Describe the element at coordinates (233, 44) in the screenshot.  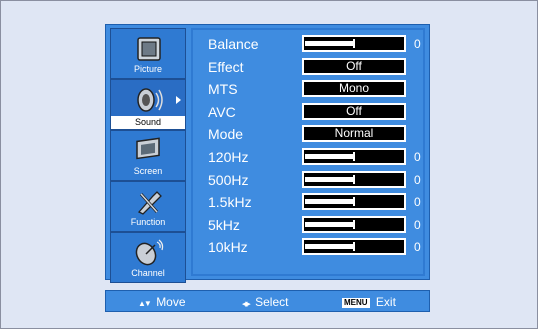
I see `setting-label: Balance` at that location.